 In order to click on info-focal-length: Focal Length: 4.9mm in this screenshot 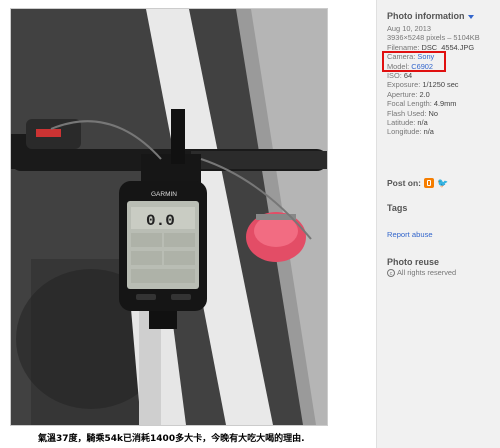, I will do `click(443, 103)`.